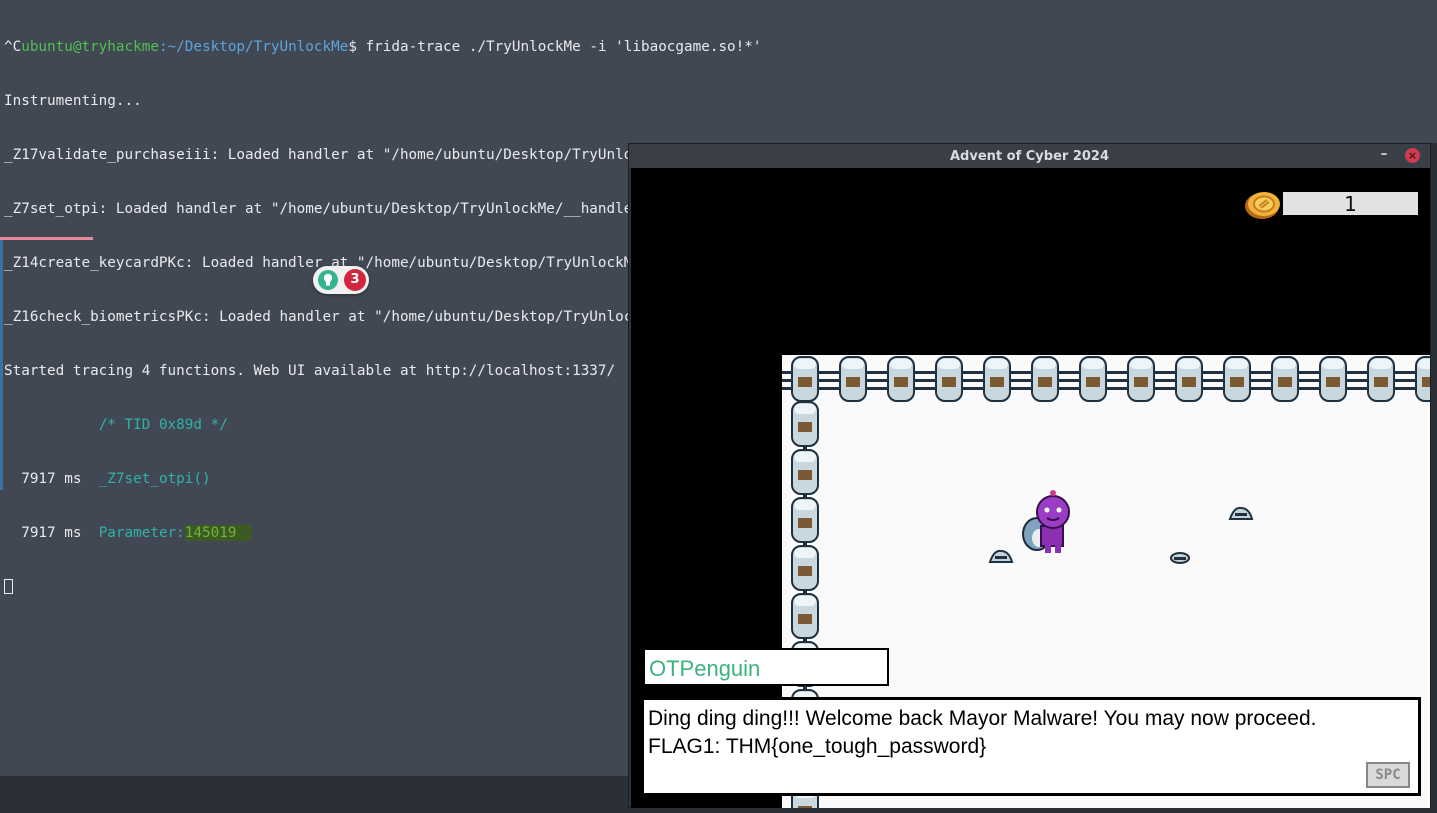 This screenshot has width=1437, height=813. Describe the element at coordinates (154, 479) in the screenshot. I see `trace-function: _Z7set_otpi()` at that location.